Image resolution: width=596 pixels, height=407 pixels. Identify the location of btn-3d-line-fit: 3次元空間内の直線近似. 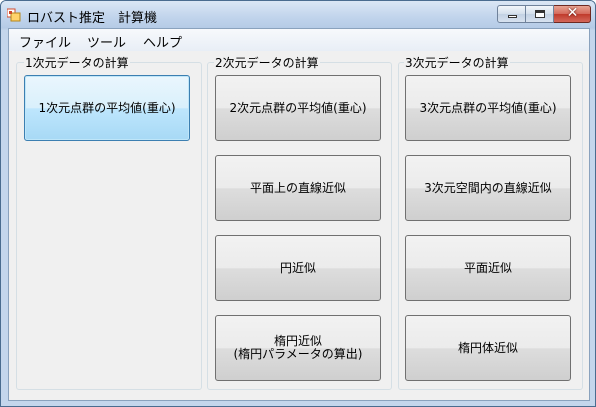
(488, 188).